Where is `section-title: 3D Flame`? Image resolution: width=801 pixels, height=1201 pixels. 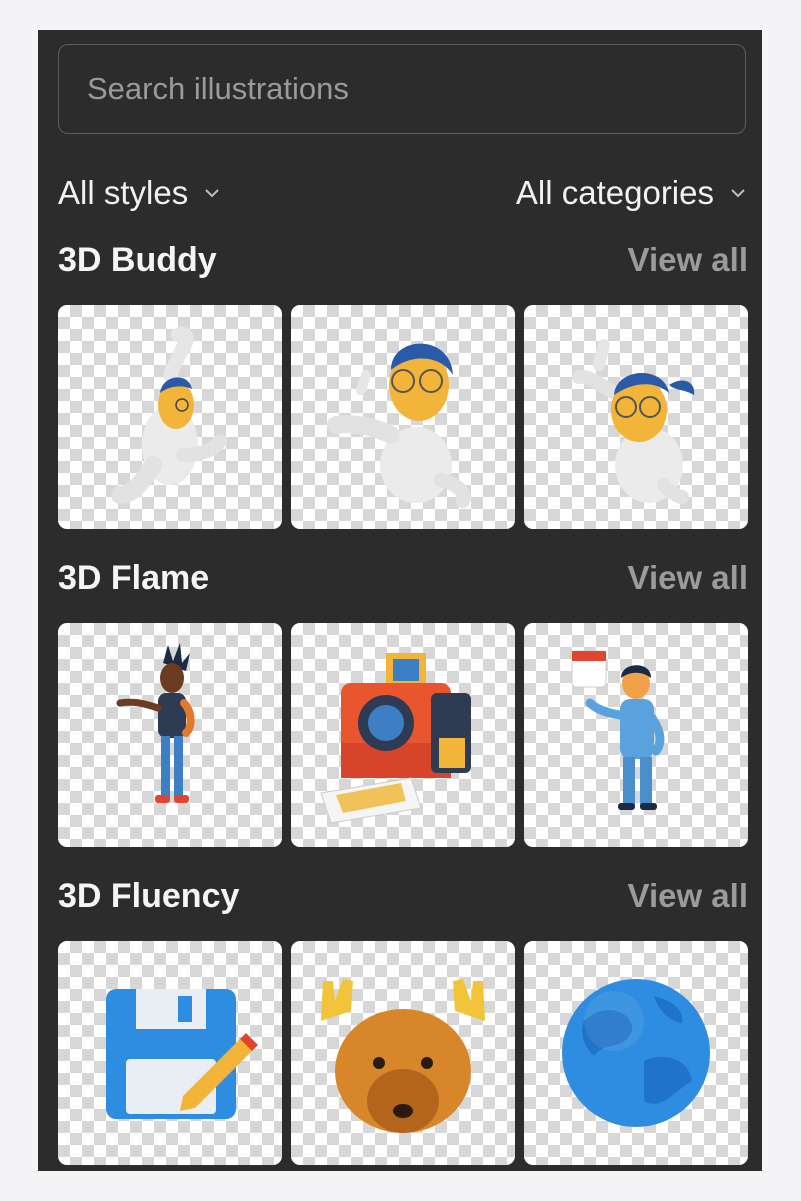
section-title: 3D Flame is located at coordinates (134, 577).